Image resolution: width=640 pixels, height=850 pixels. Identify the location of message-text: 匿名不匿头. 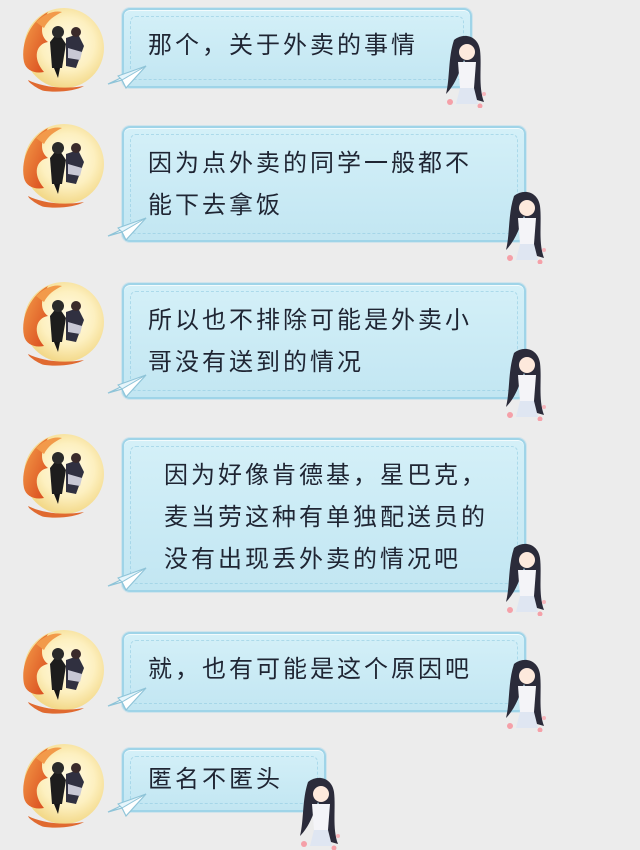
(215, 779).